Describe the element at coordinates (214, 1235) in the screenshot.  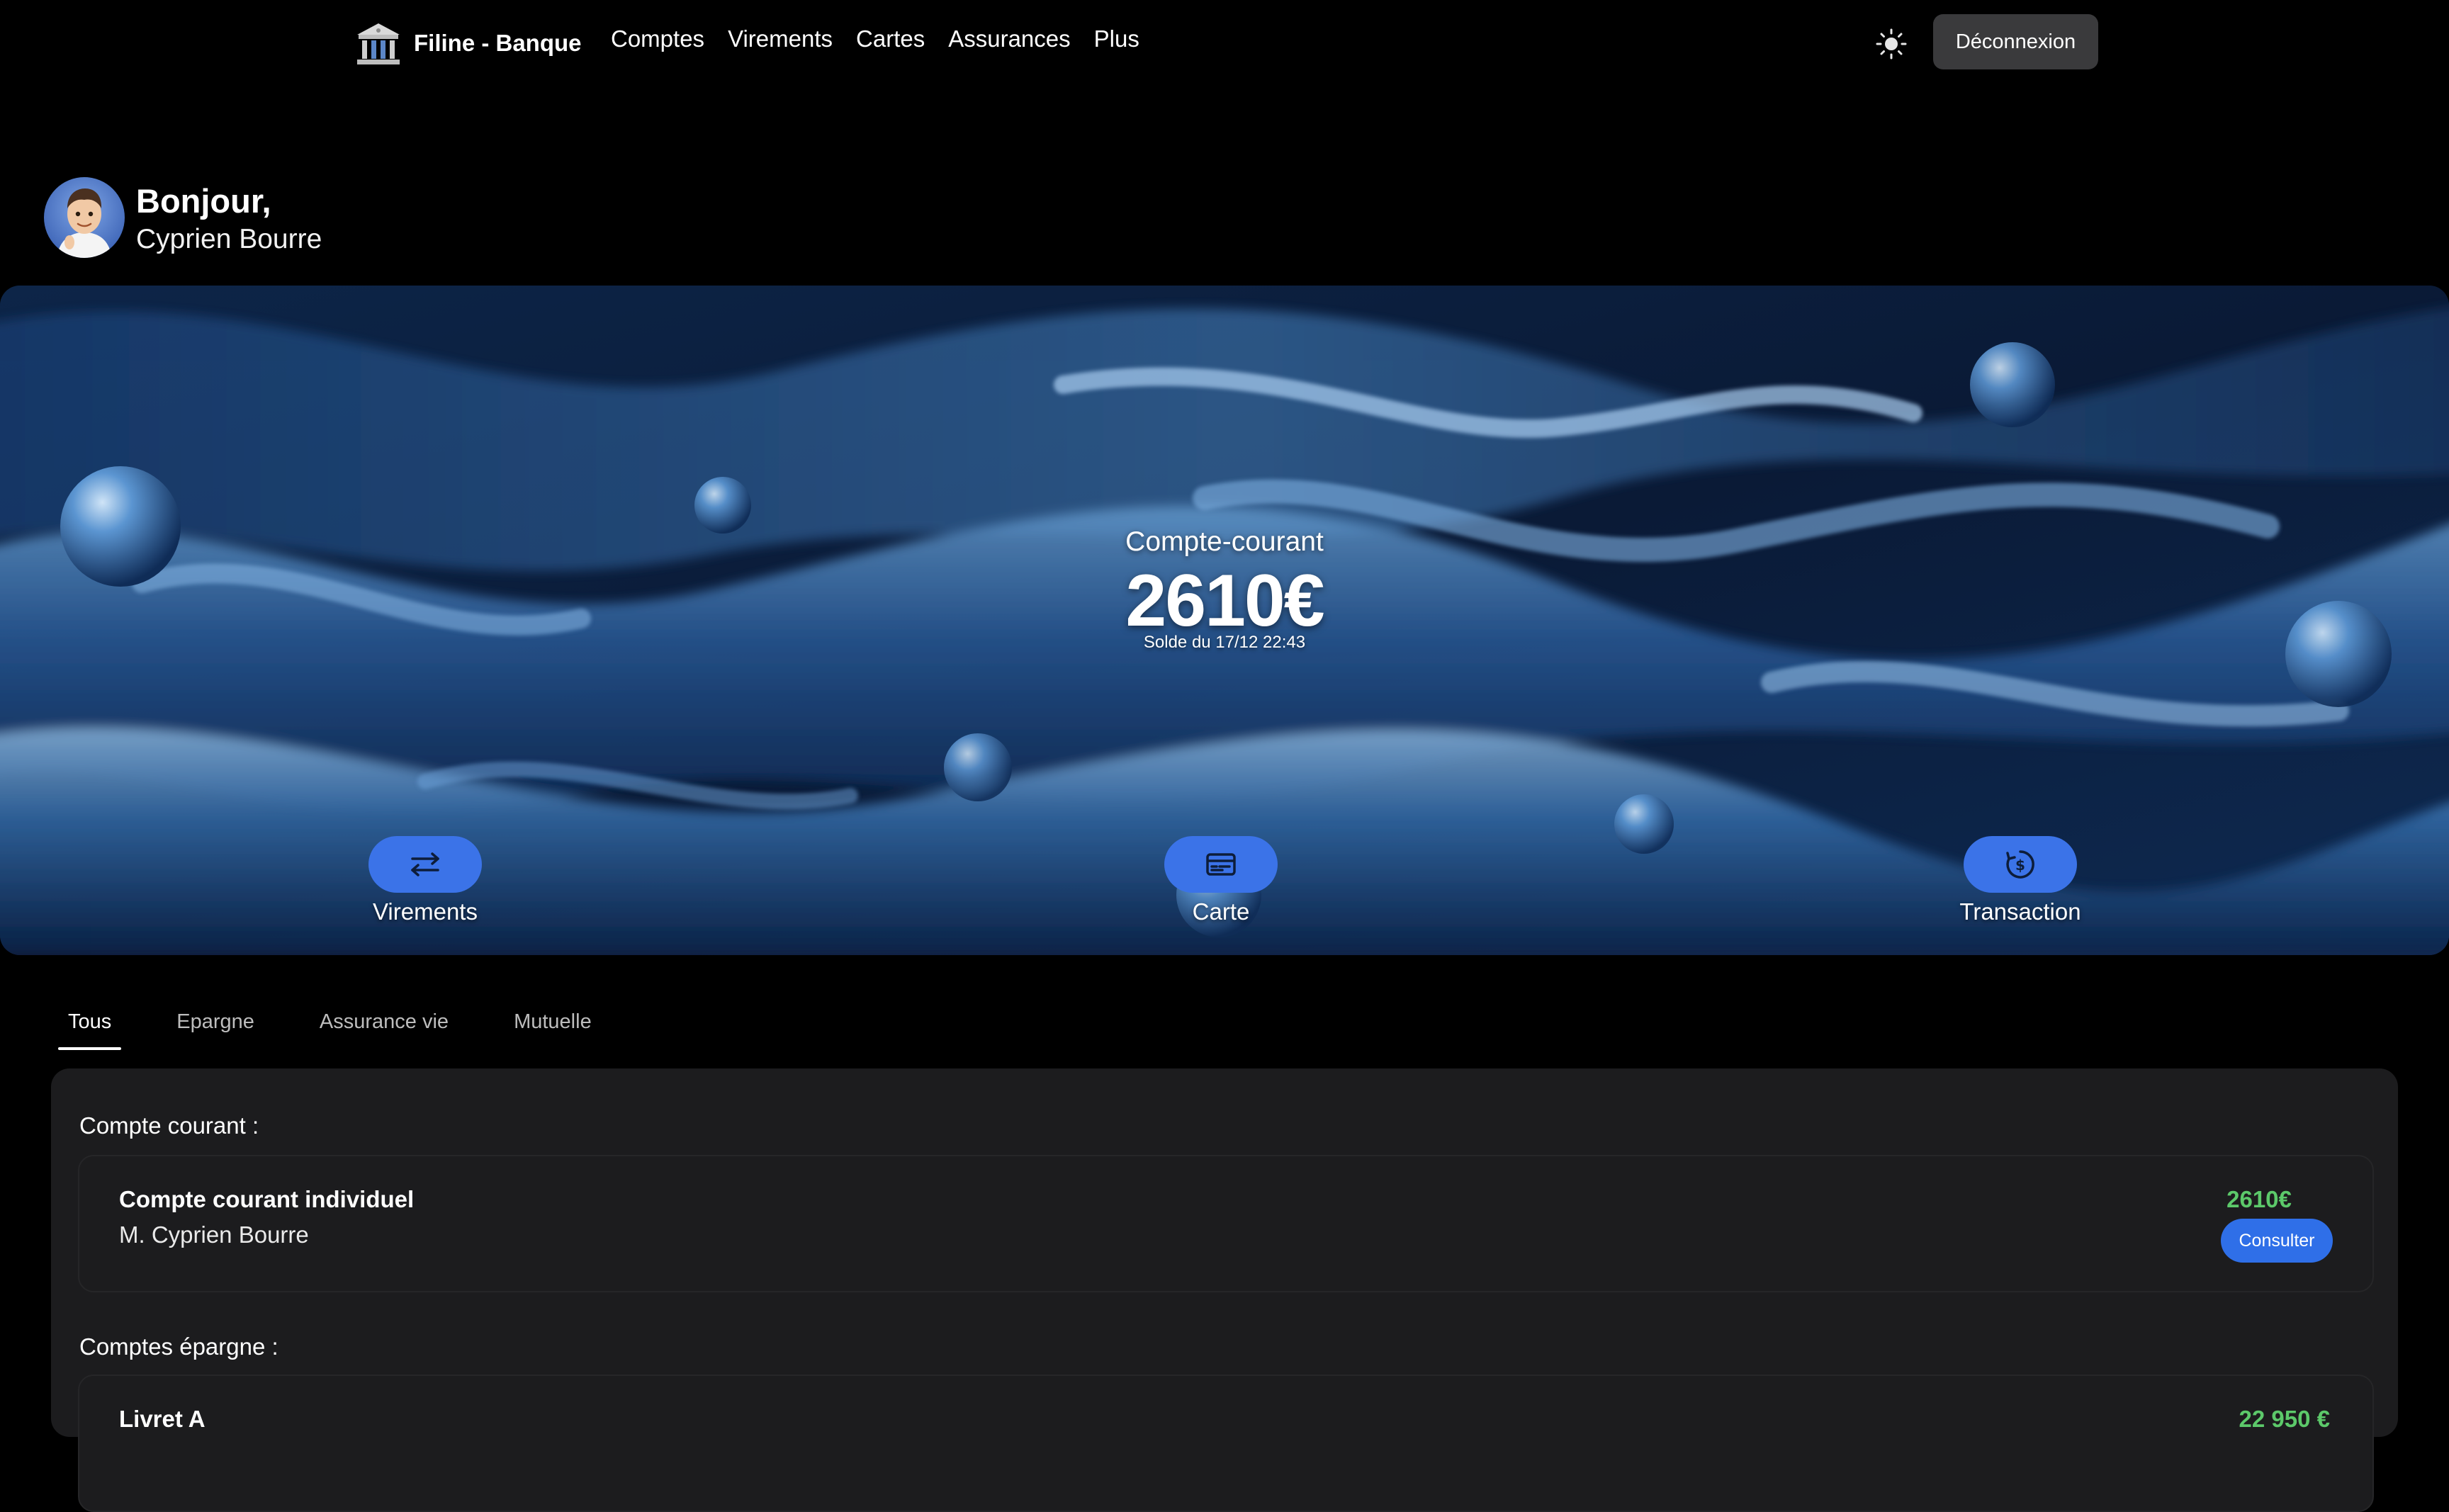
I see `account-owner: M. Cyprien Bourre` at that location.